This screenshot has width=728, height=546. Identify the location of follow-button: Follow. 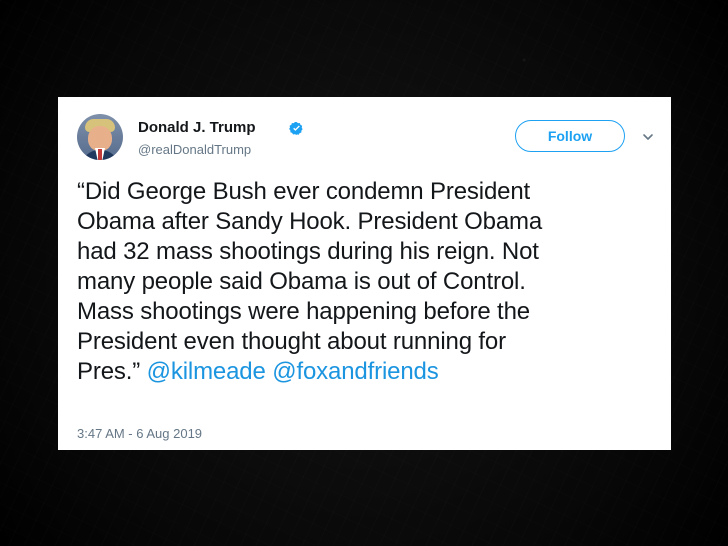
(570, 136).